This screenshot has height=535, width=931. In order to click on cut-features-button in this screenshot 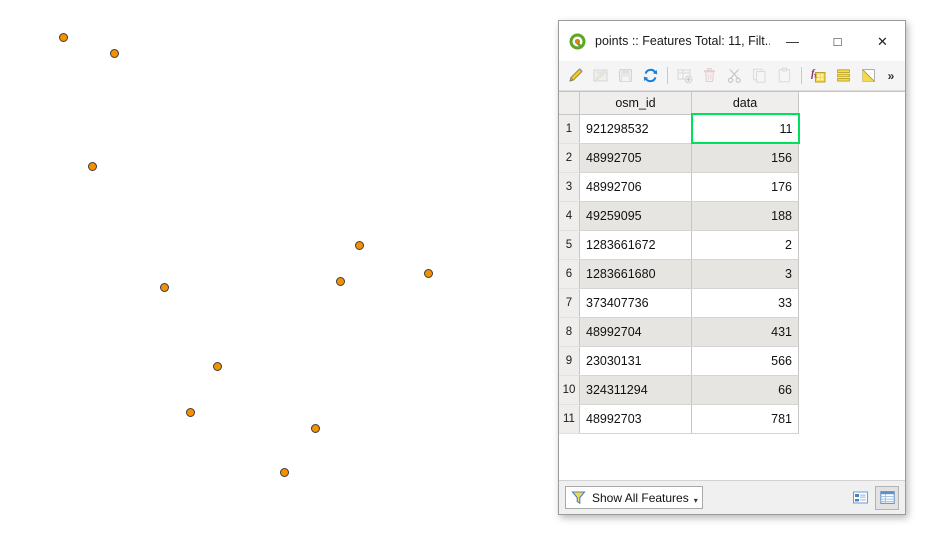, I will do `click(734, 76)`.